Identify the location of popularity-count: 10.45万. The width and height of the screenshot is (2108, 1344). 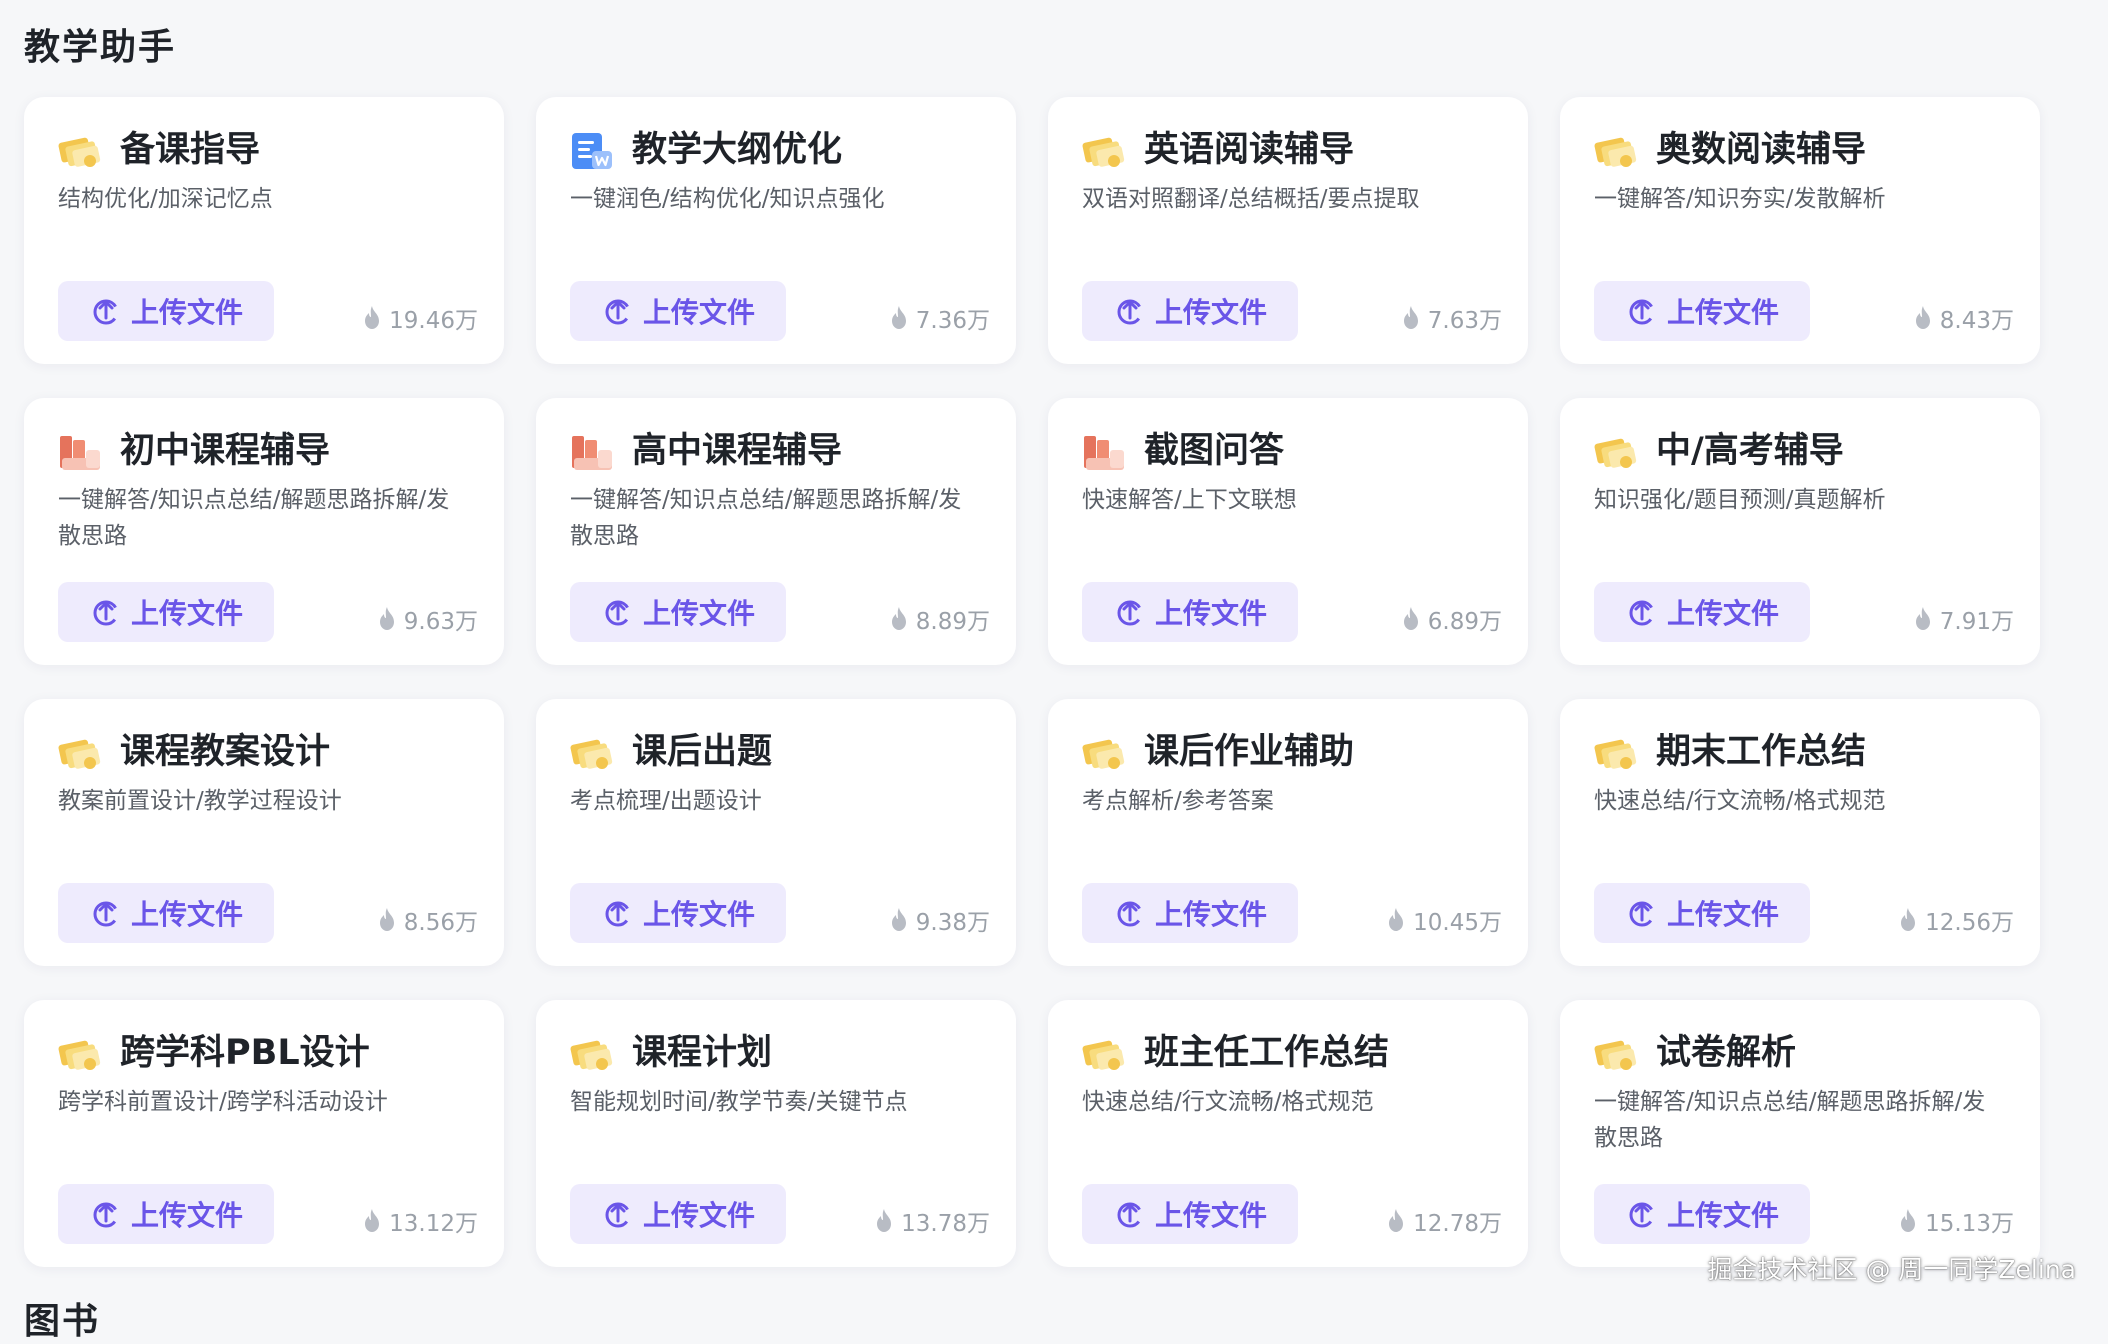
(1443, 920).